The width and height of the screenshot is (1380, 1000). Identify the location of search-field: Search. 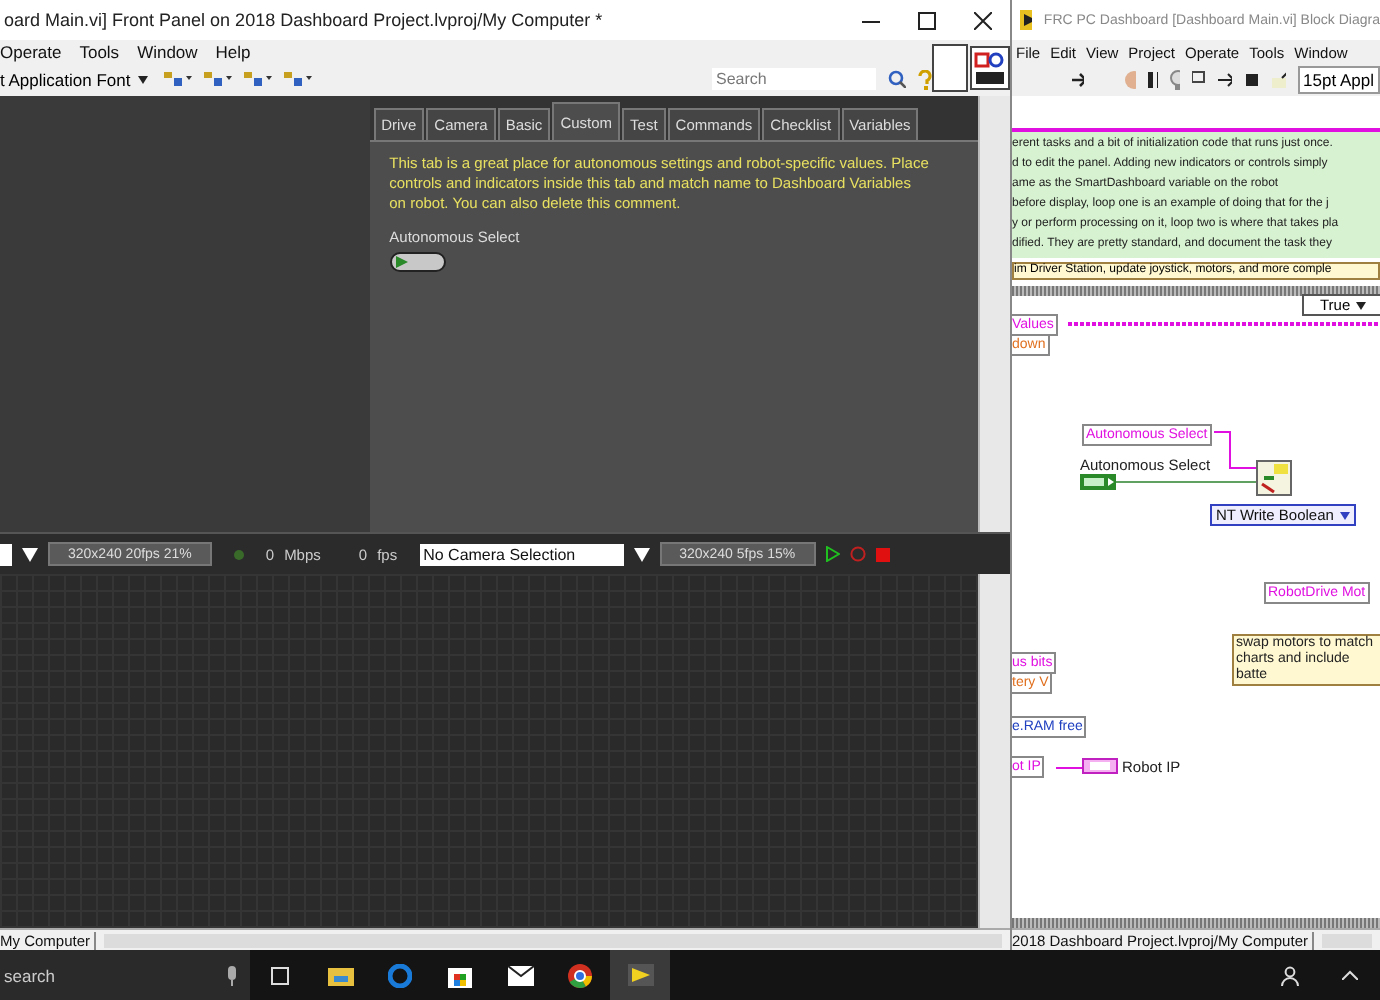
(794, 79).